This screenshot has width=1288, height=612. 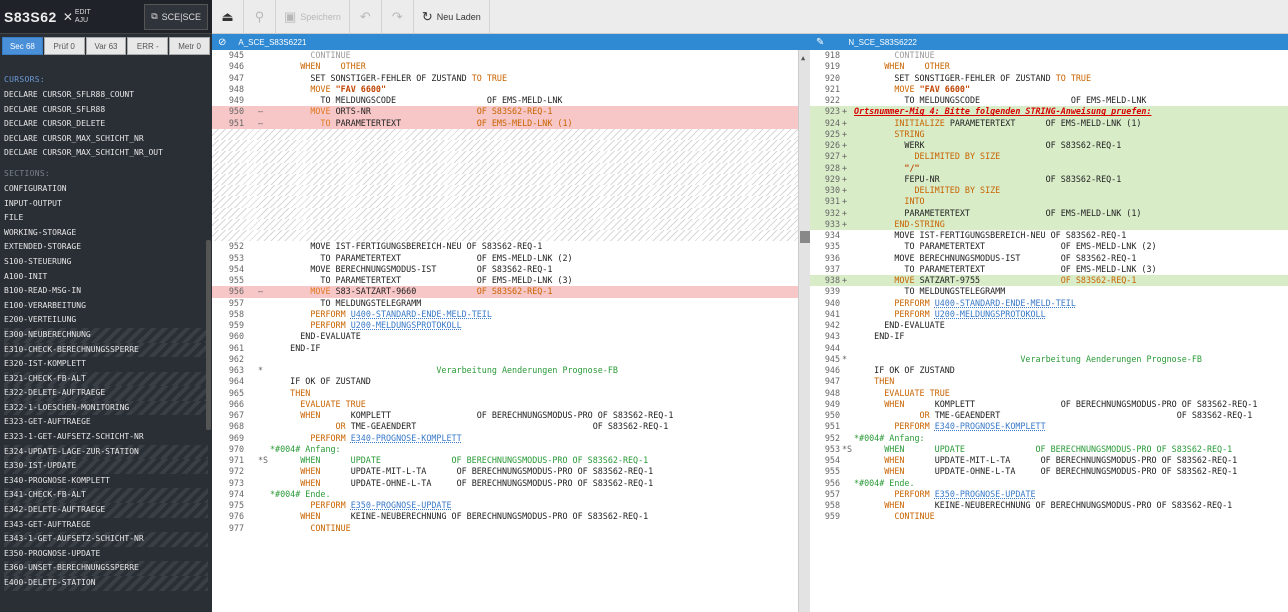 What do you see at coordinates (106, 568) in the screenshot?
I see `section-item: E360-UNSET-BERECHNUNGSSPERRE` at bounding box center [106, 568].